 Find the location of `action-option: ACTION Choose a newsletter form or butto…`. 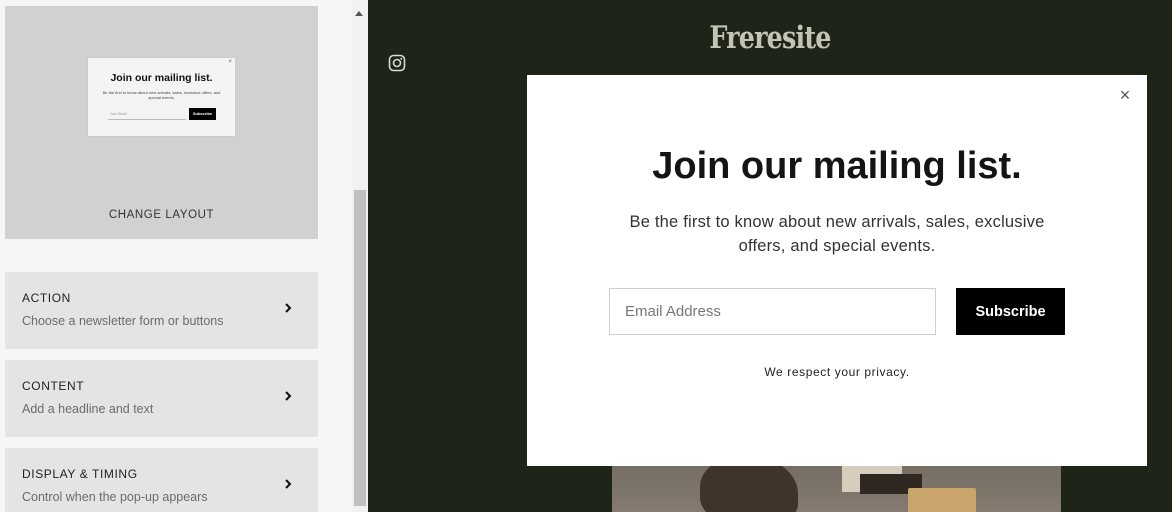

action-option: ACTION Choose a newsletter form or butto… is located at coordinates (161, 310).